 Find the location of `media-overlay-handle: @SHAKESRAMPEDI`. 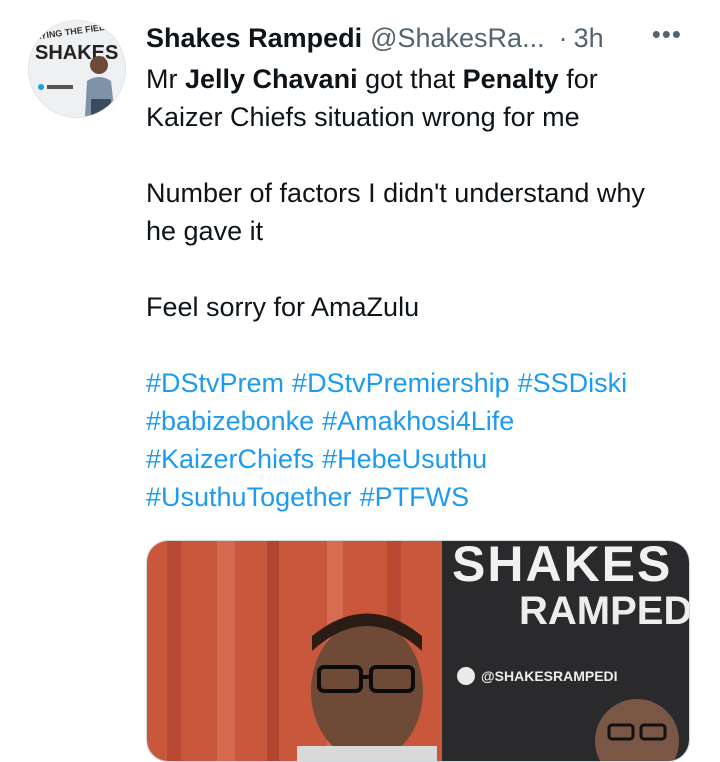

media-overlay-handle: @SHAKESRAMPEDI is located at coordinates (537, 676).